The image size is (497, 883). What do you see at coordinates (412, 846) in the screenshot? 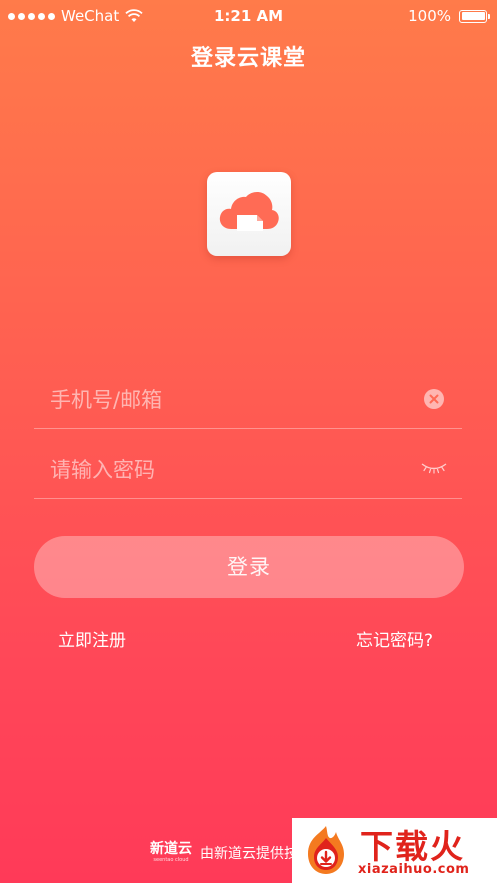
I see `watermark-title: 下载火` at bounding box center [412, 846].